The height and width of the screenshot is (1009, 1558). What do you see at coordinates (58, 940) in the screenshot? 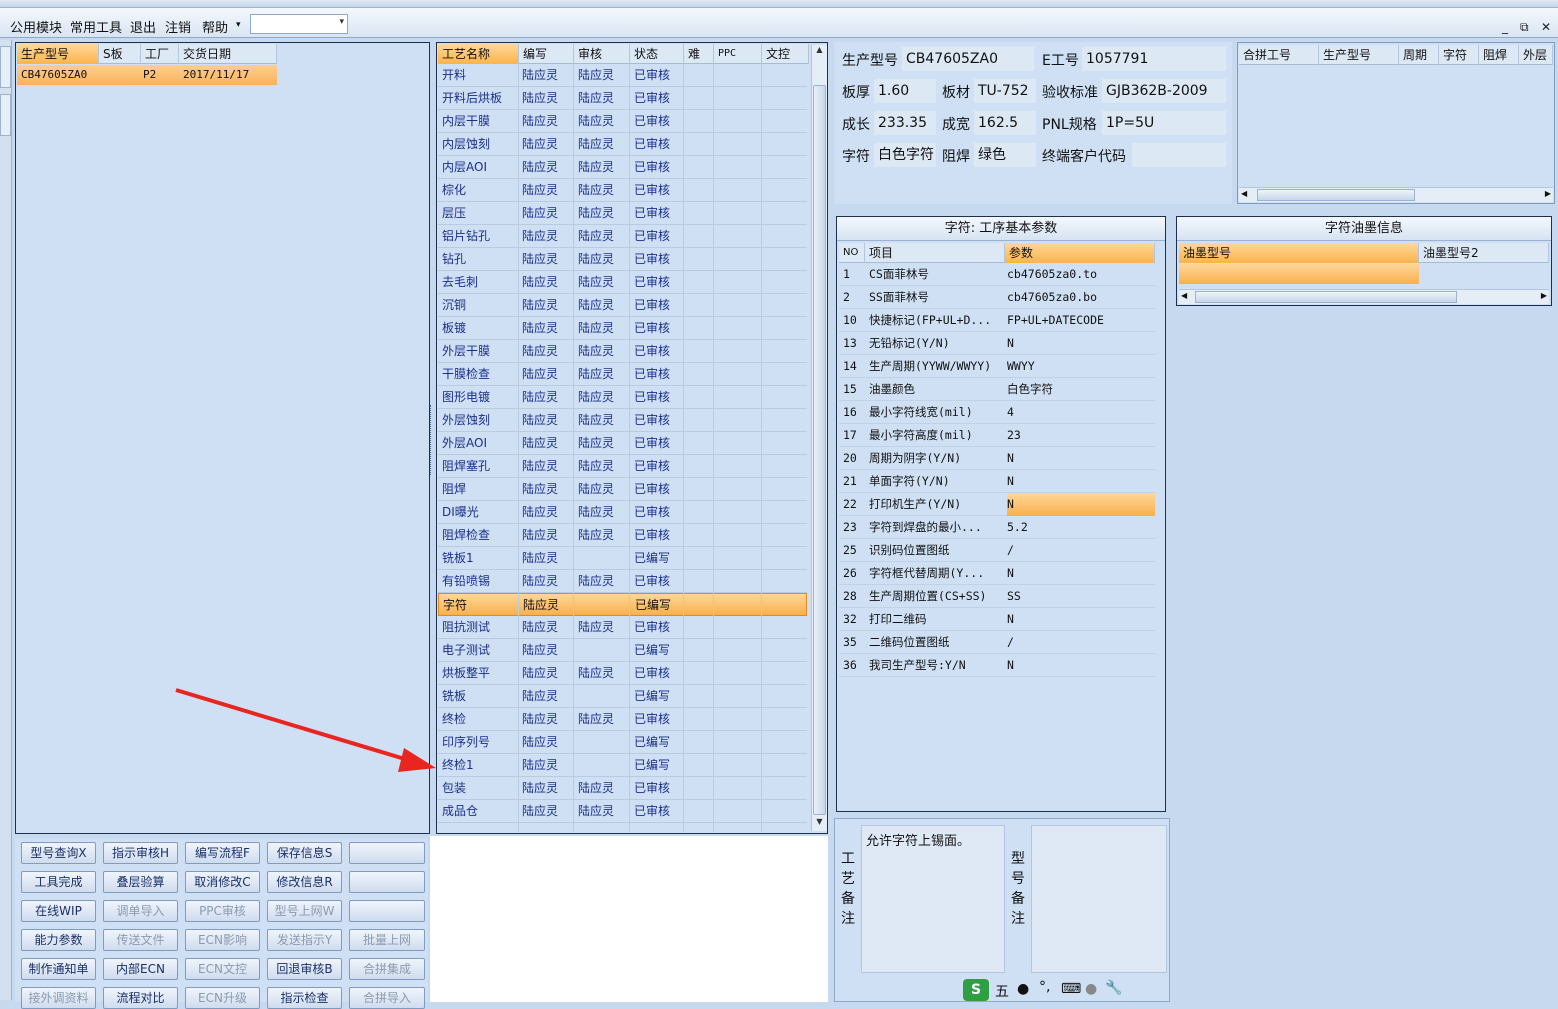
I see `action-button: 能力参数` at bounding box center [58, 940].